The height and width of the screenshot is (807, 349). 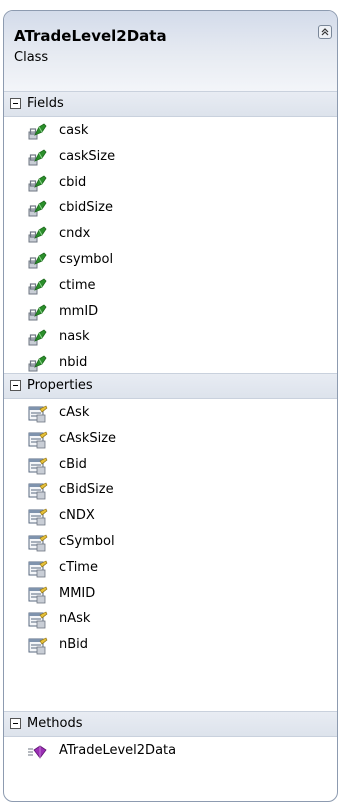 What do you see at coordinates (170, 542) in the screenshot?
I see `properties-item: cSymbol` at bounding box center [170, 542].